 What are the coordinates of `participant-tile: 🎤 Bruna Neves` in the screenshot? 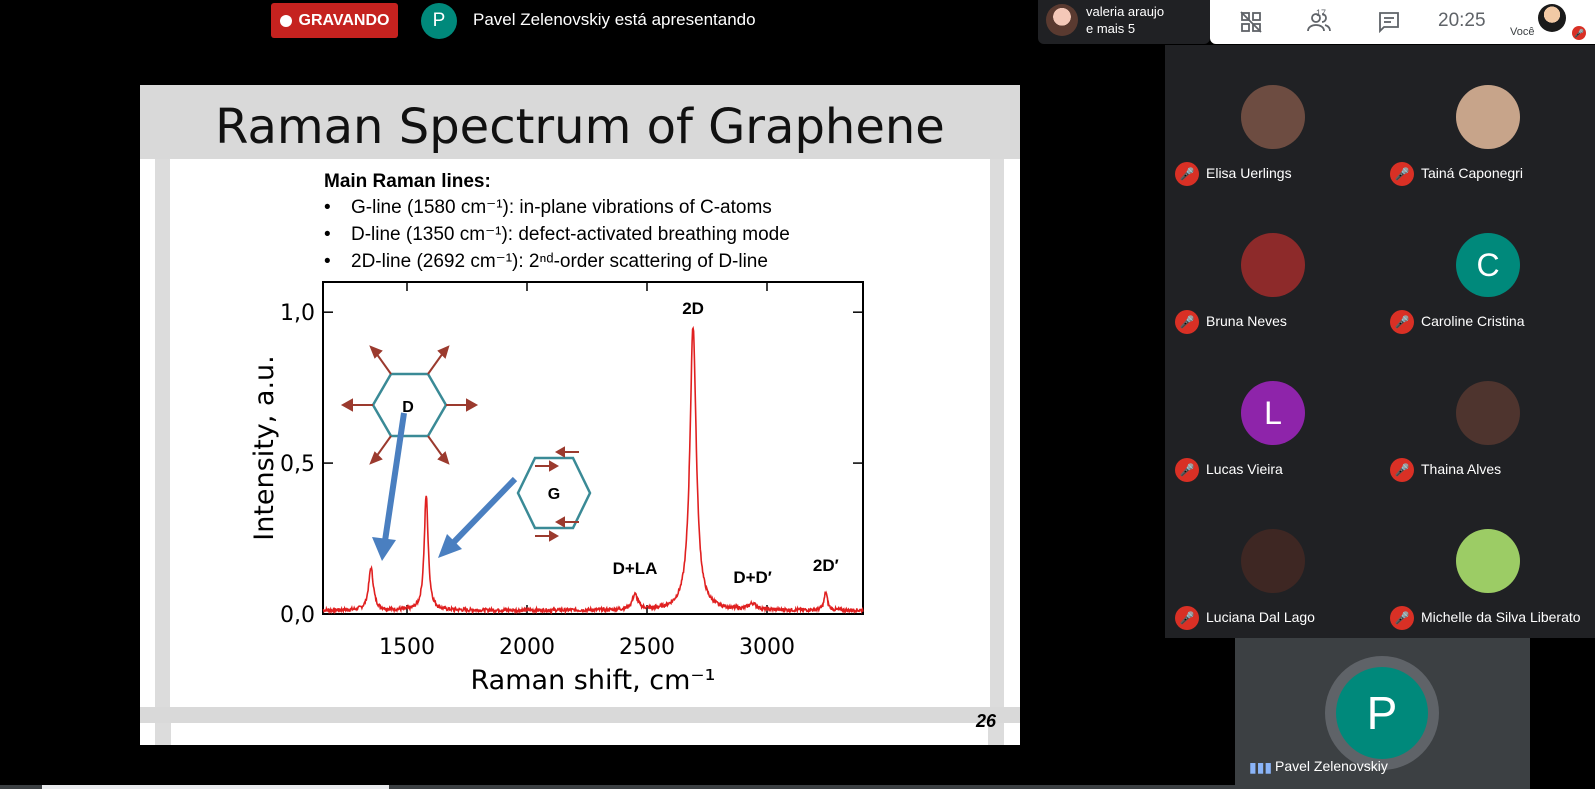 It's located at (1272, 267).